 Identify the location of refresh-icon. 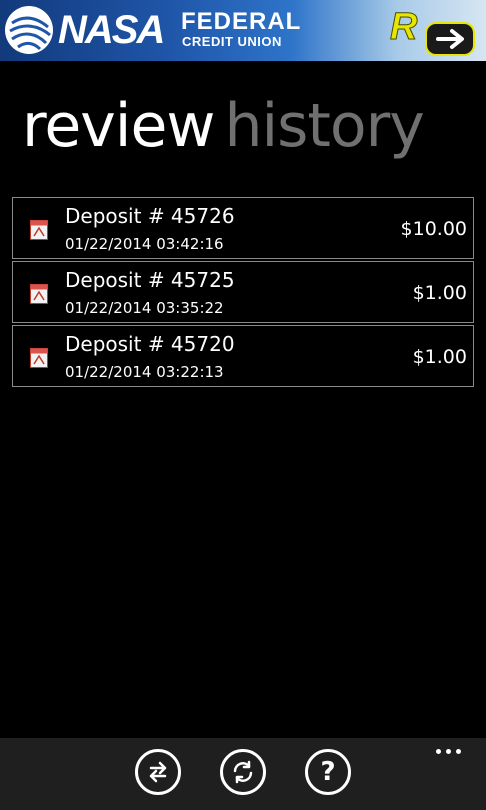
(243, 772).